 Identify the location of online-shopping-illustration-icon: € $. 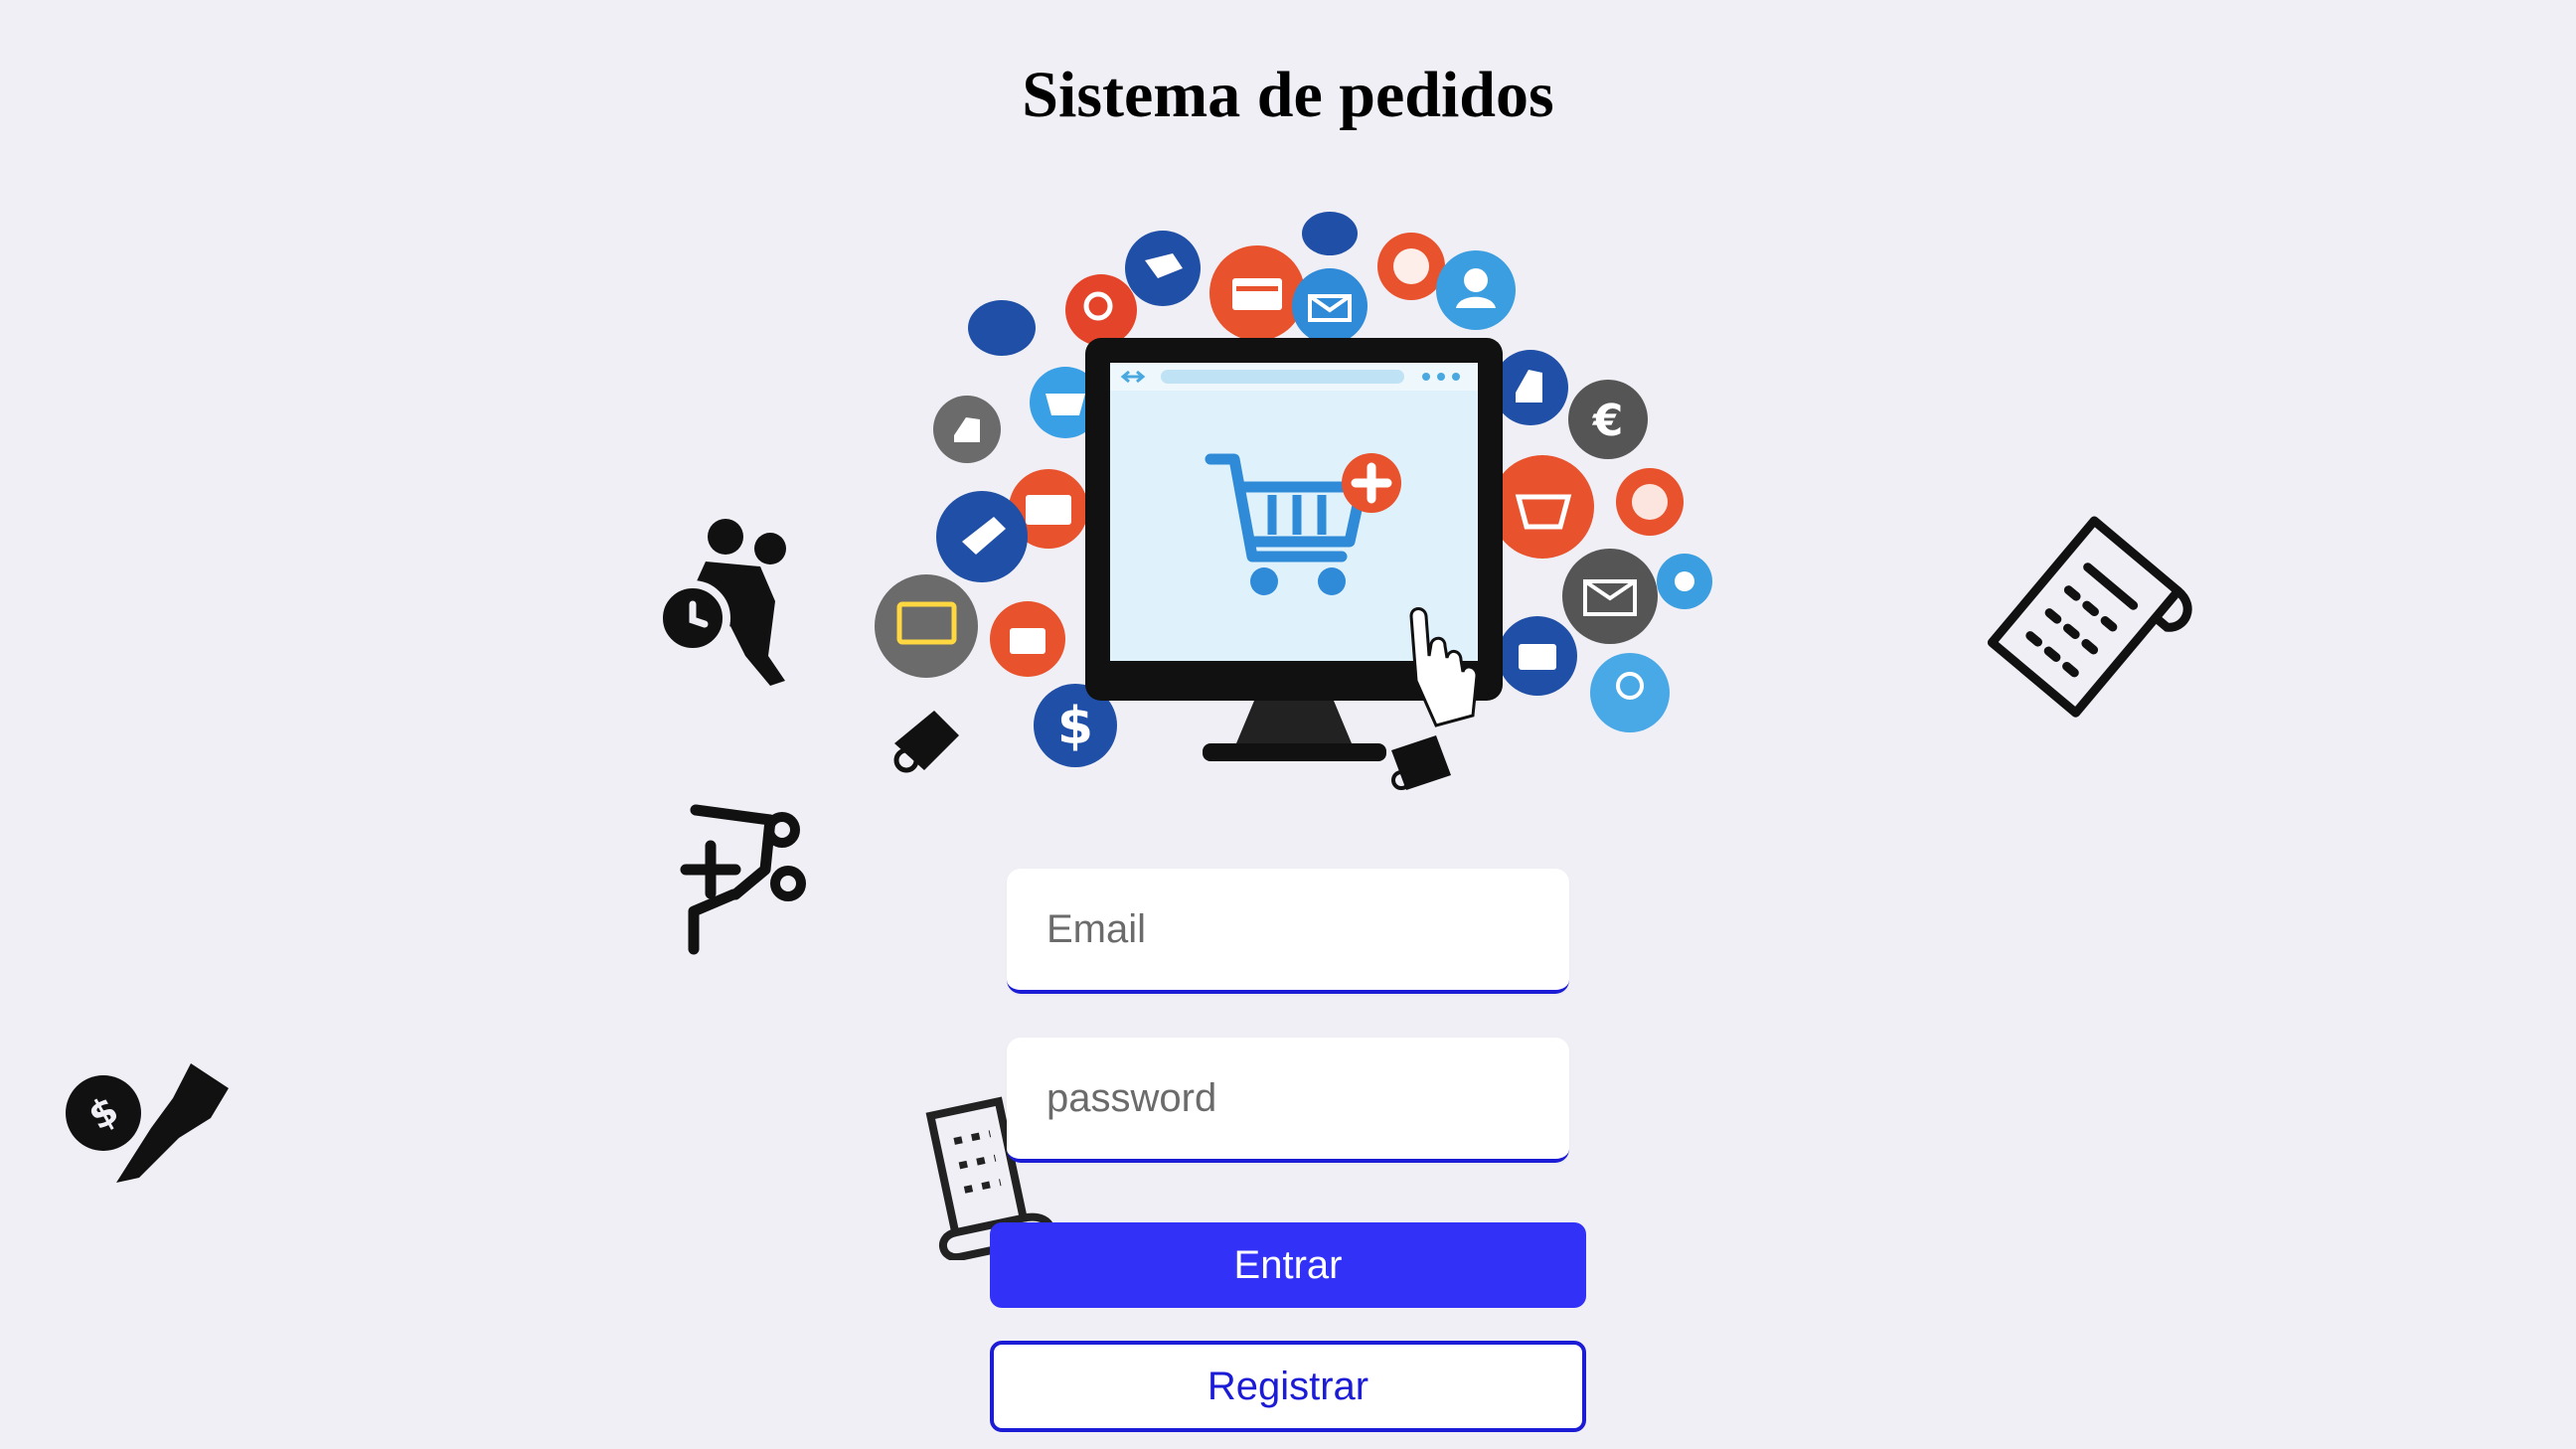
(1293, 501).